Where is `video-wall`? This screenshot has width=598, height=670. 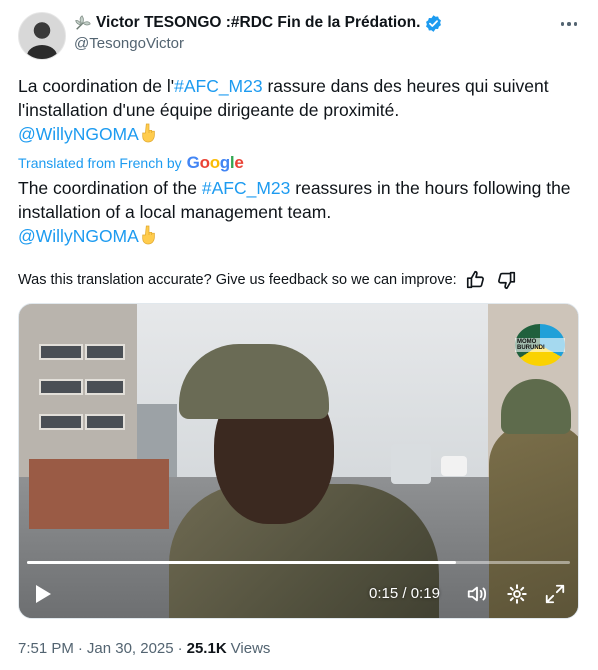 video-wall is located at coordinates (99, 494).